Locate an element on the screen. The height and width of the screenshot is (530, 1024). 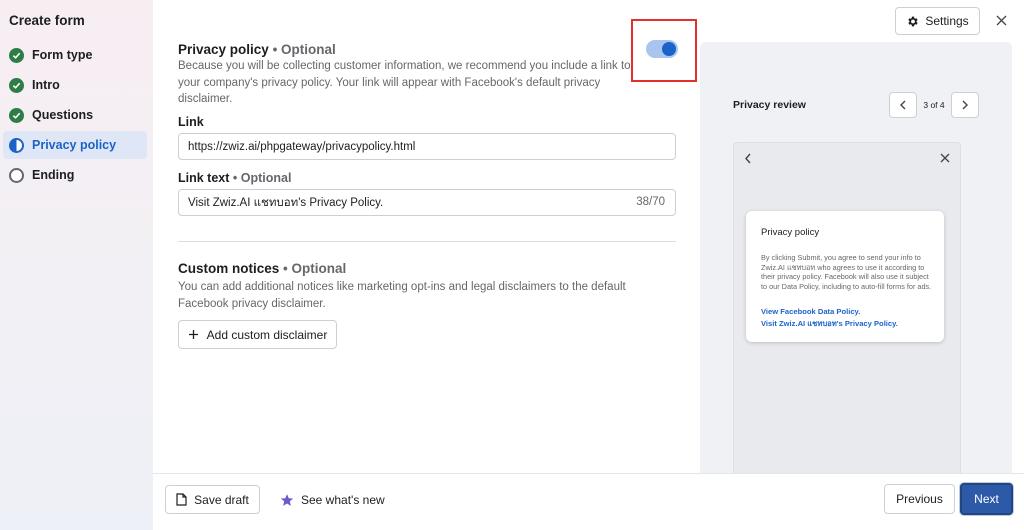
facebook-data-policy-link: View Facebook Data Policy. is located at coordinates (810, 311).